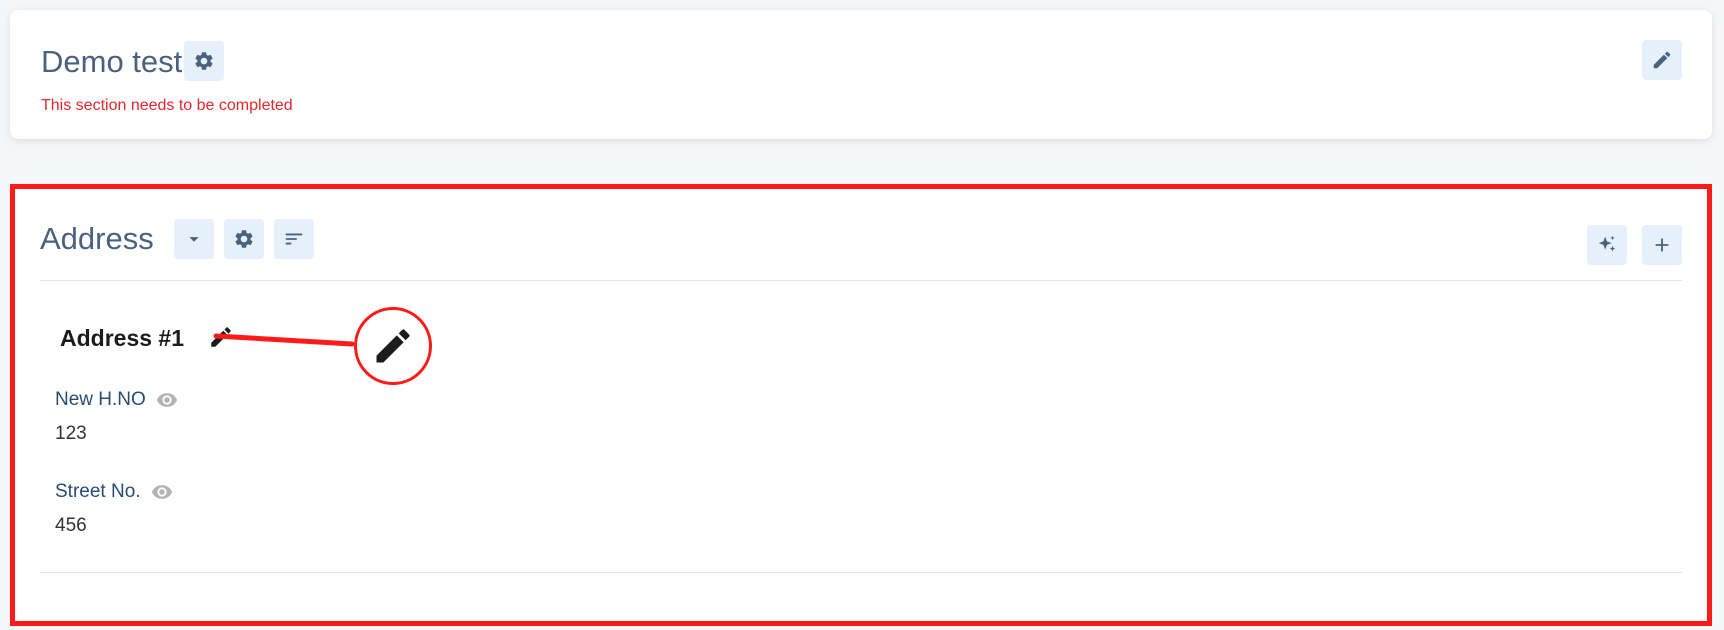 The image size is (1724, 630). I want to click on field-value: 456, so click(71, 525).